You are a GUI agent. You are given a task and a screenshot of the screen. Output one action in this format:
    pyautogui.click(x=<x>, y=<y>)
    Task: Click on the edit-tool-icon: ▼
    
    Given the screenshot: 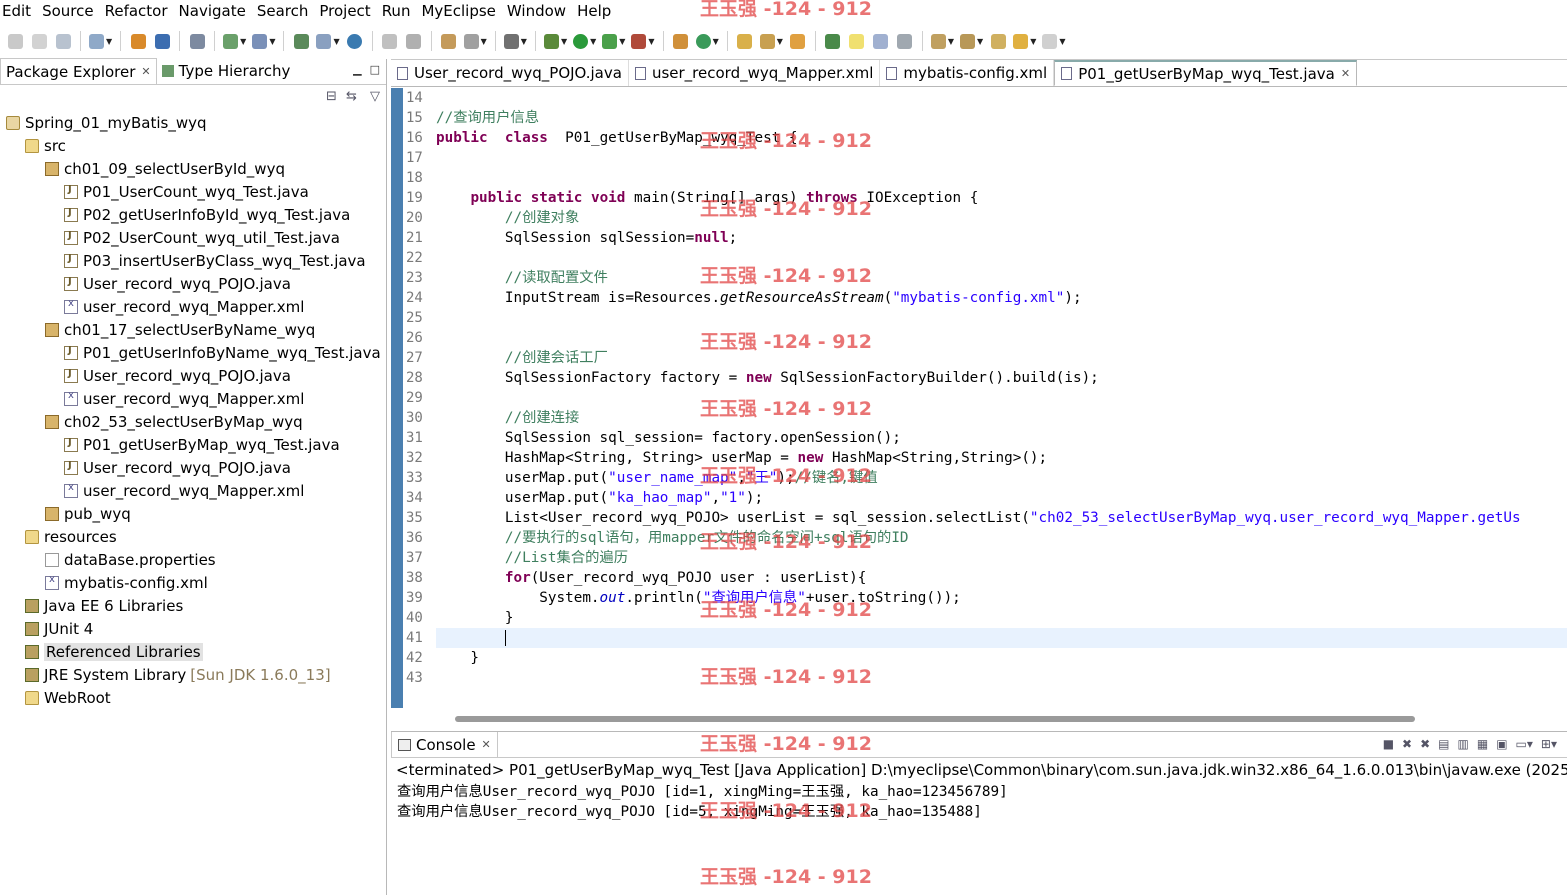 What is the action you would take?
    pyautogui.click(x=771, y=41)
    